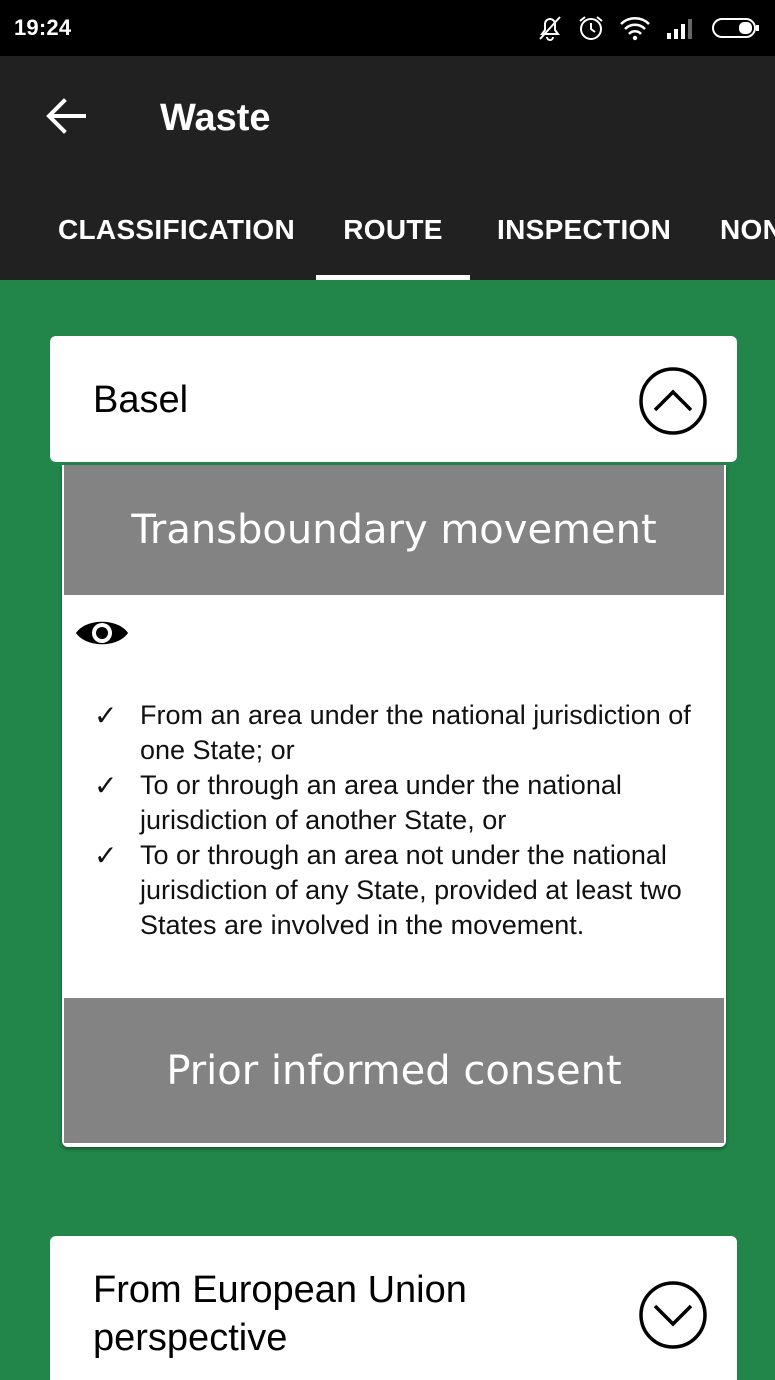 The width and height of the screenshot is (775, 1380). What do you see at coordinates (747, 230) in the screenshot?
I see `tab-non: NON` at bounding box center [747, 230].